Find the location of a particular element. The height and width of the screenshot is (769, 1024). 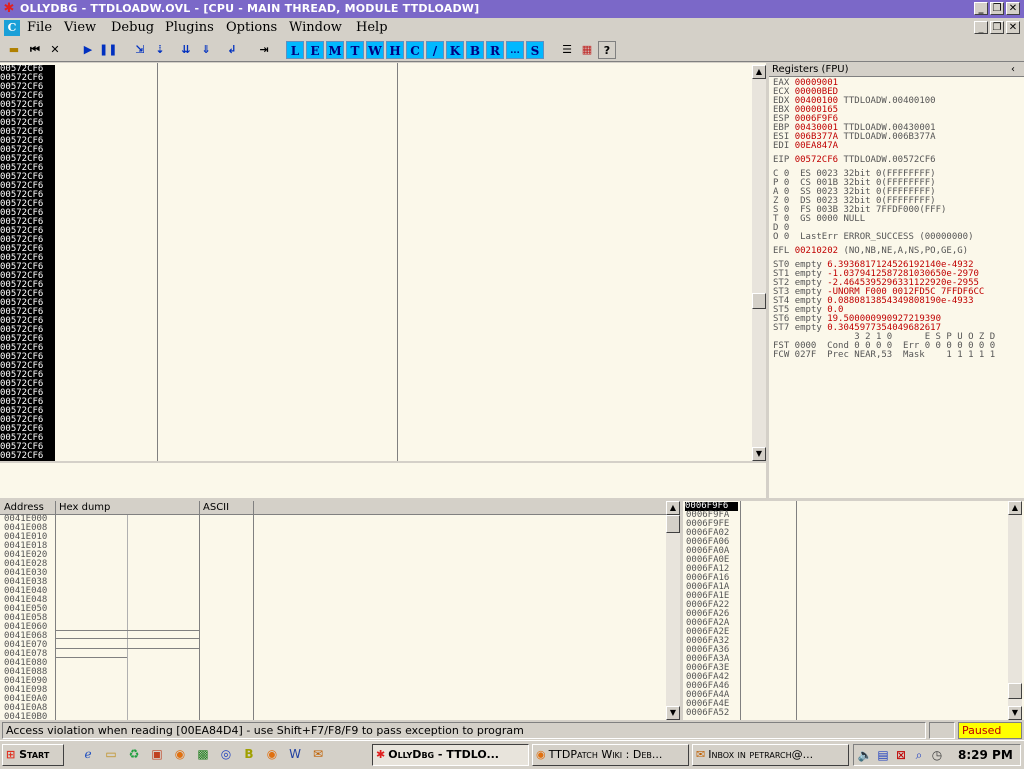

efl-row: EFL 00210202 (NO,NB,NE,A,NS,PO,GE,G) is located at coordinates (870, 251).